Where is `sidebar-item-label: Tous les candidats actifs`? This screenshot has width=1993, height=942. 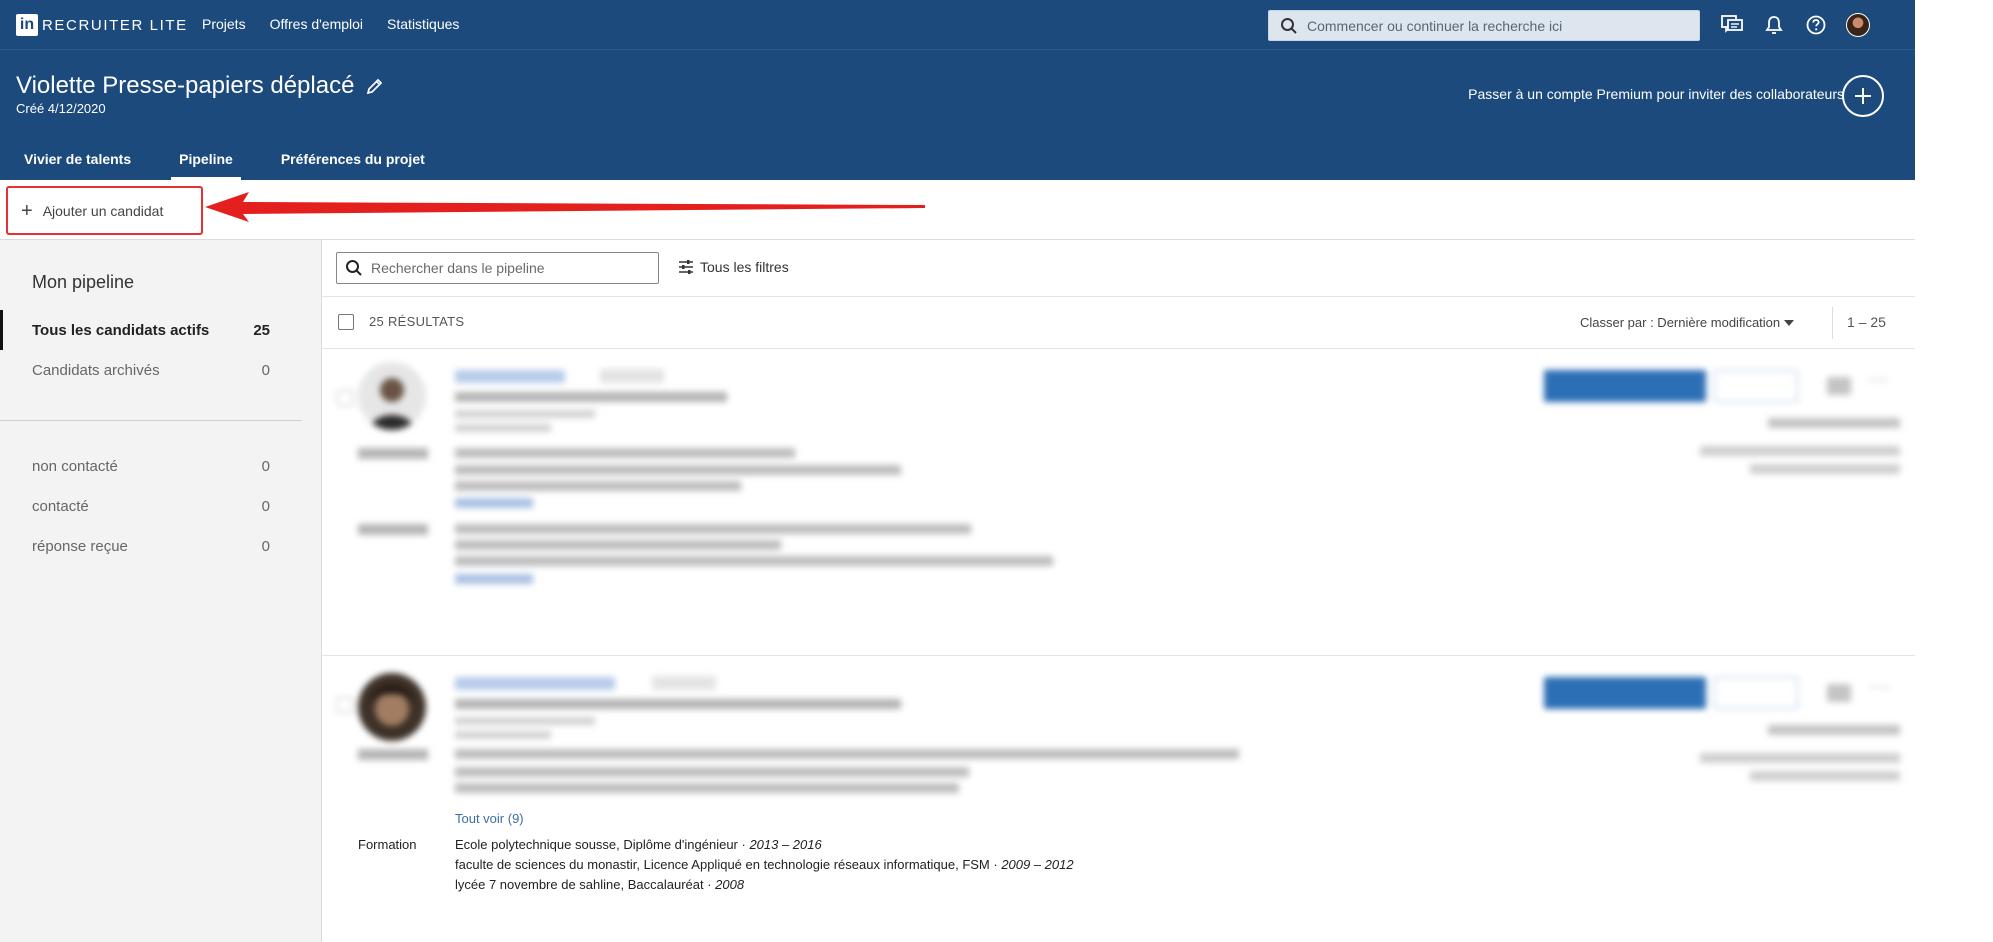 sidebar-item-label: Tous les candidats actifs is located at coordinates (121, 330).